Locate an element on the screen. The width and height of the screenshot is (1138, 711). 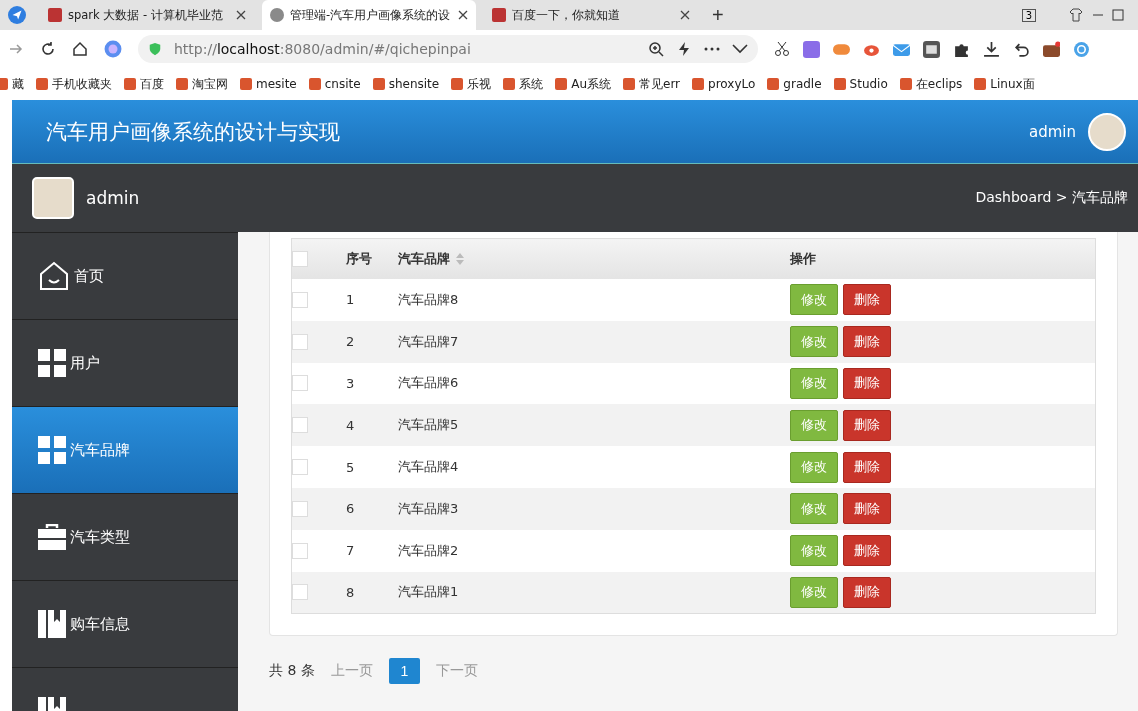
maximize-icon is located at coordinates (1118, 15).